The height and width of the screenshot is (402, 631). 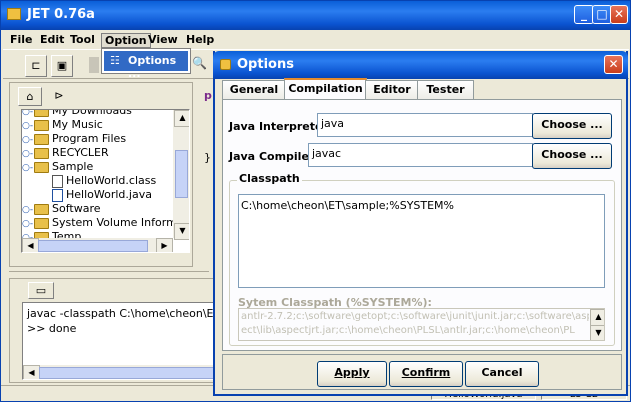 I want to click on menu-view: View, so click(x=163, y=39).